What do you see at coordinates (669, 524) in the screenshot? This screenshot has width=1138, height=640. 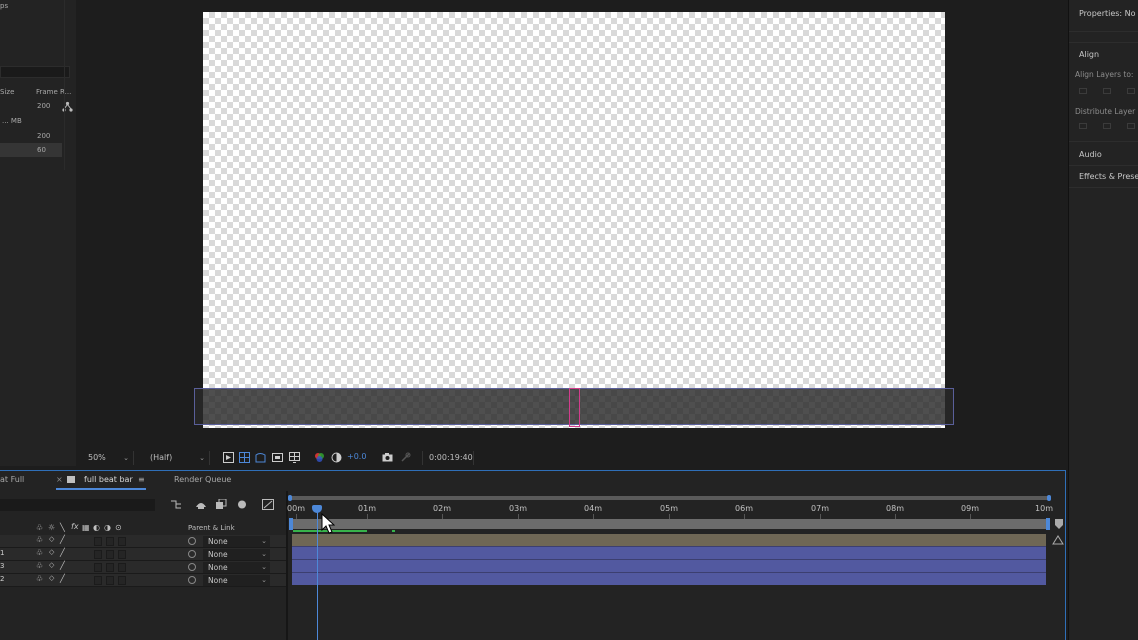 I see `work-area-bar` at bounding box center [669, 524].